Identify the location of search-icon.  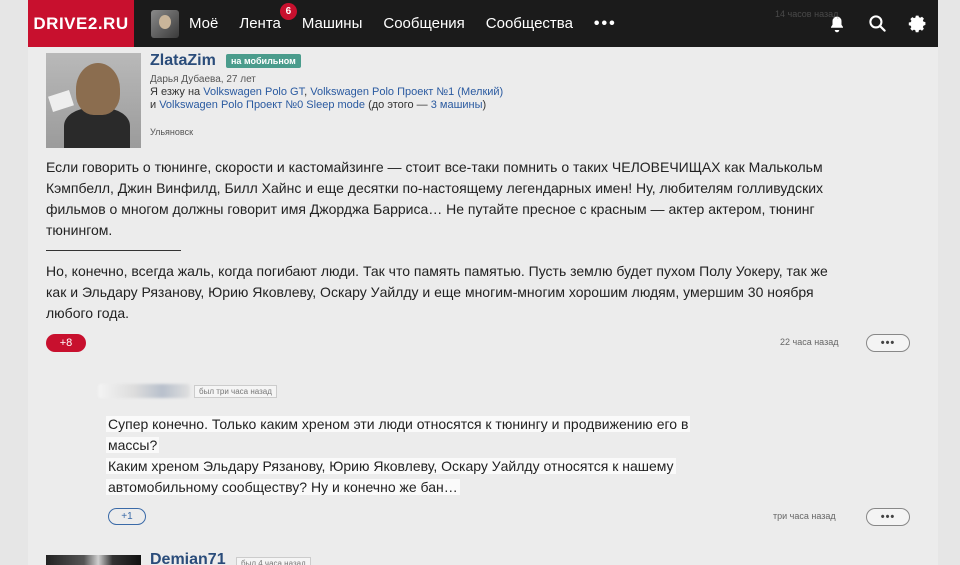
(877, 24).